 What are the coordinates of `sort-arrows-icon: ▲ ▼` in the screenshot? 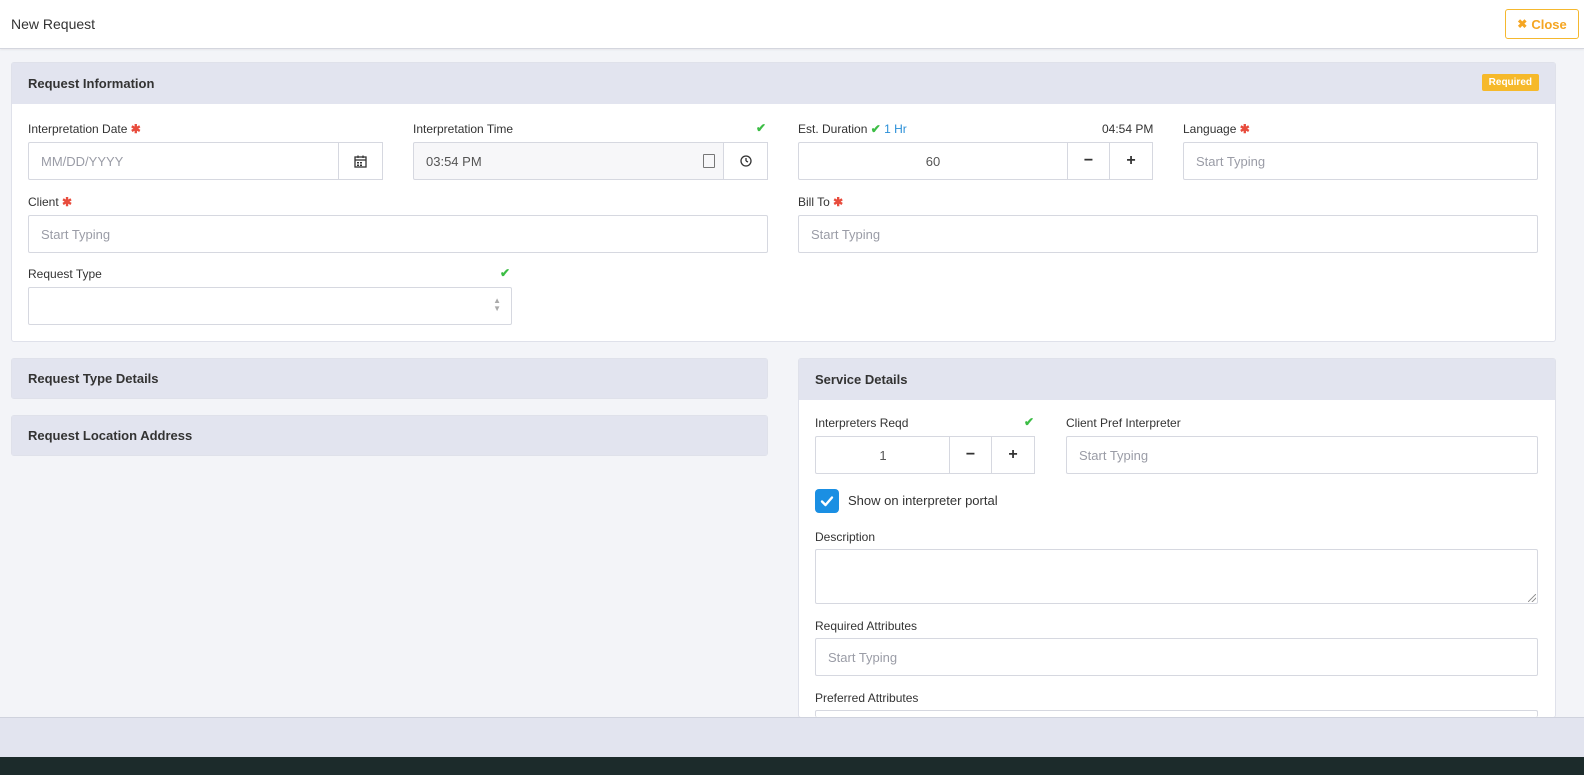 It's located at (497, 304).